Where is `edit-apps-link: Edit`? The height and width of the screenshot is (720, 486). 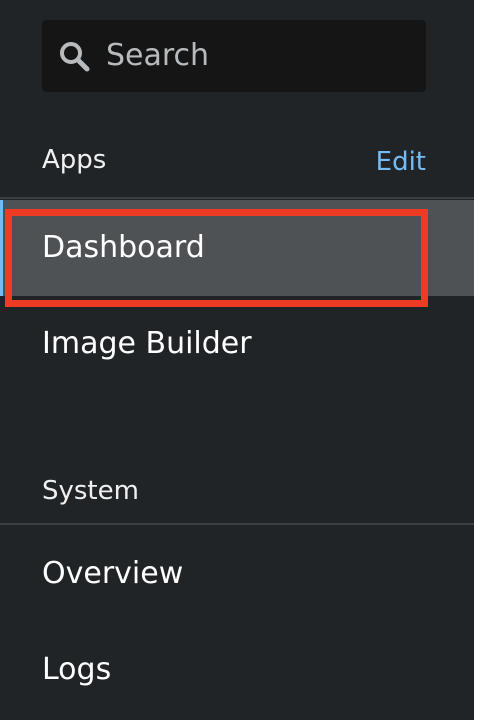
edit-apps-link: Edit is located at coordinates (401, 162).